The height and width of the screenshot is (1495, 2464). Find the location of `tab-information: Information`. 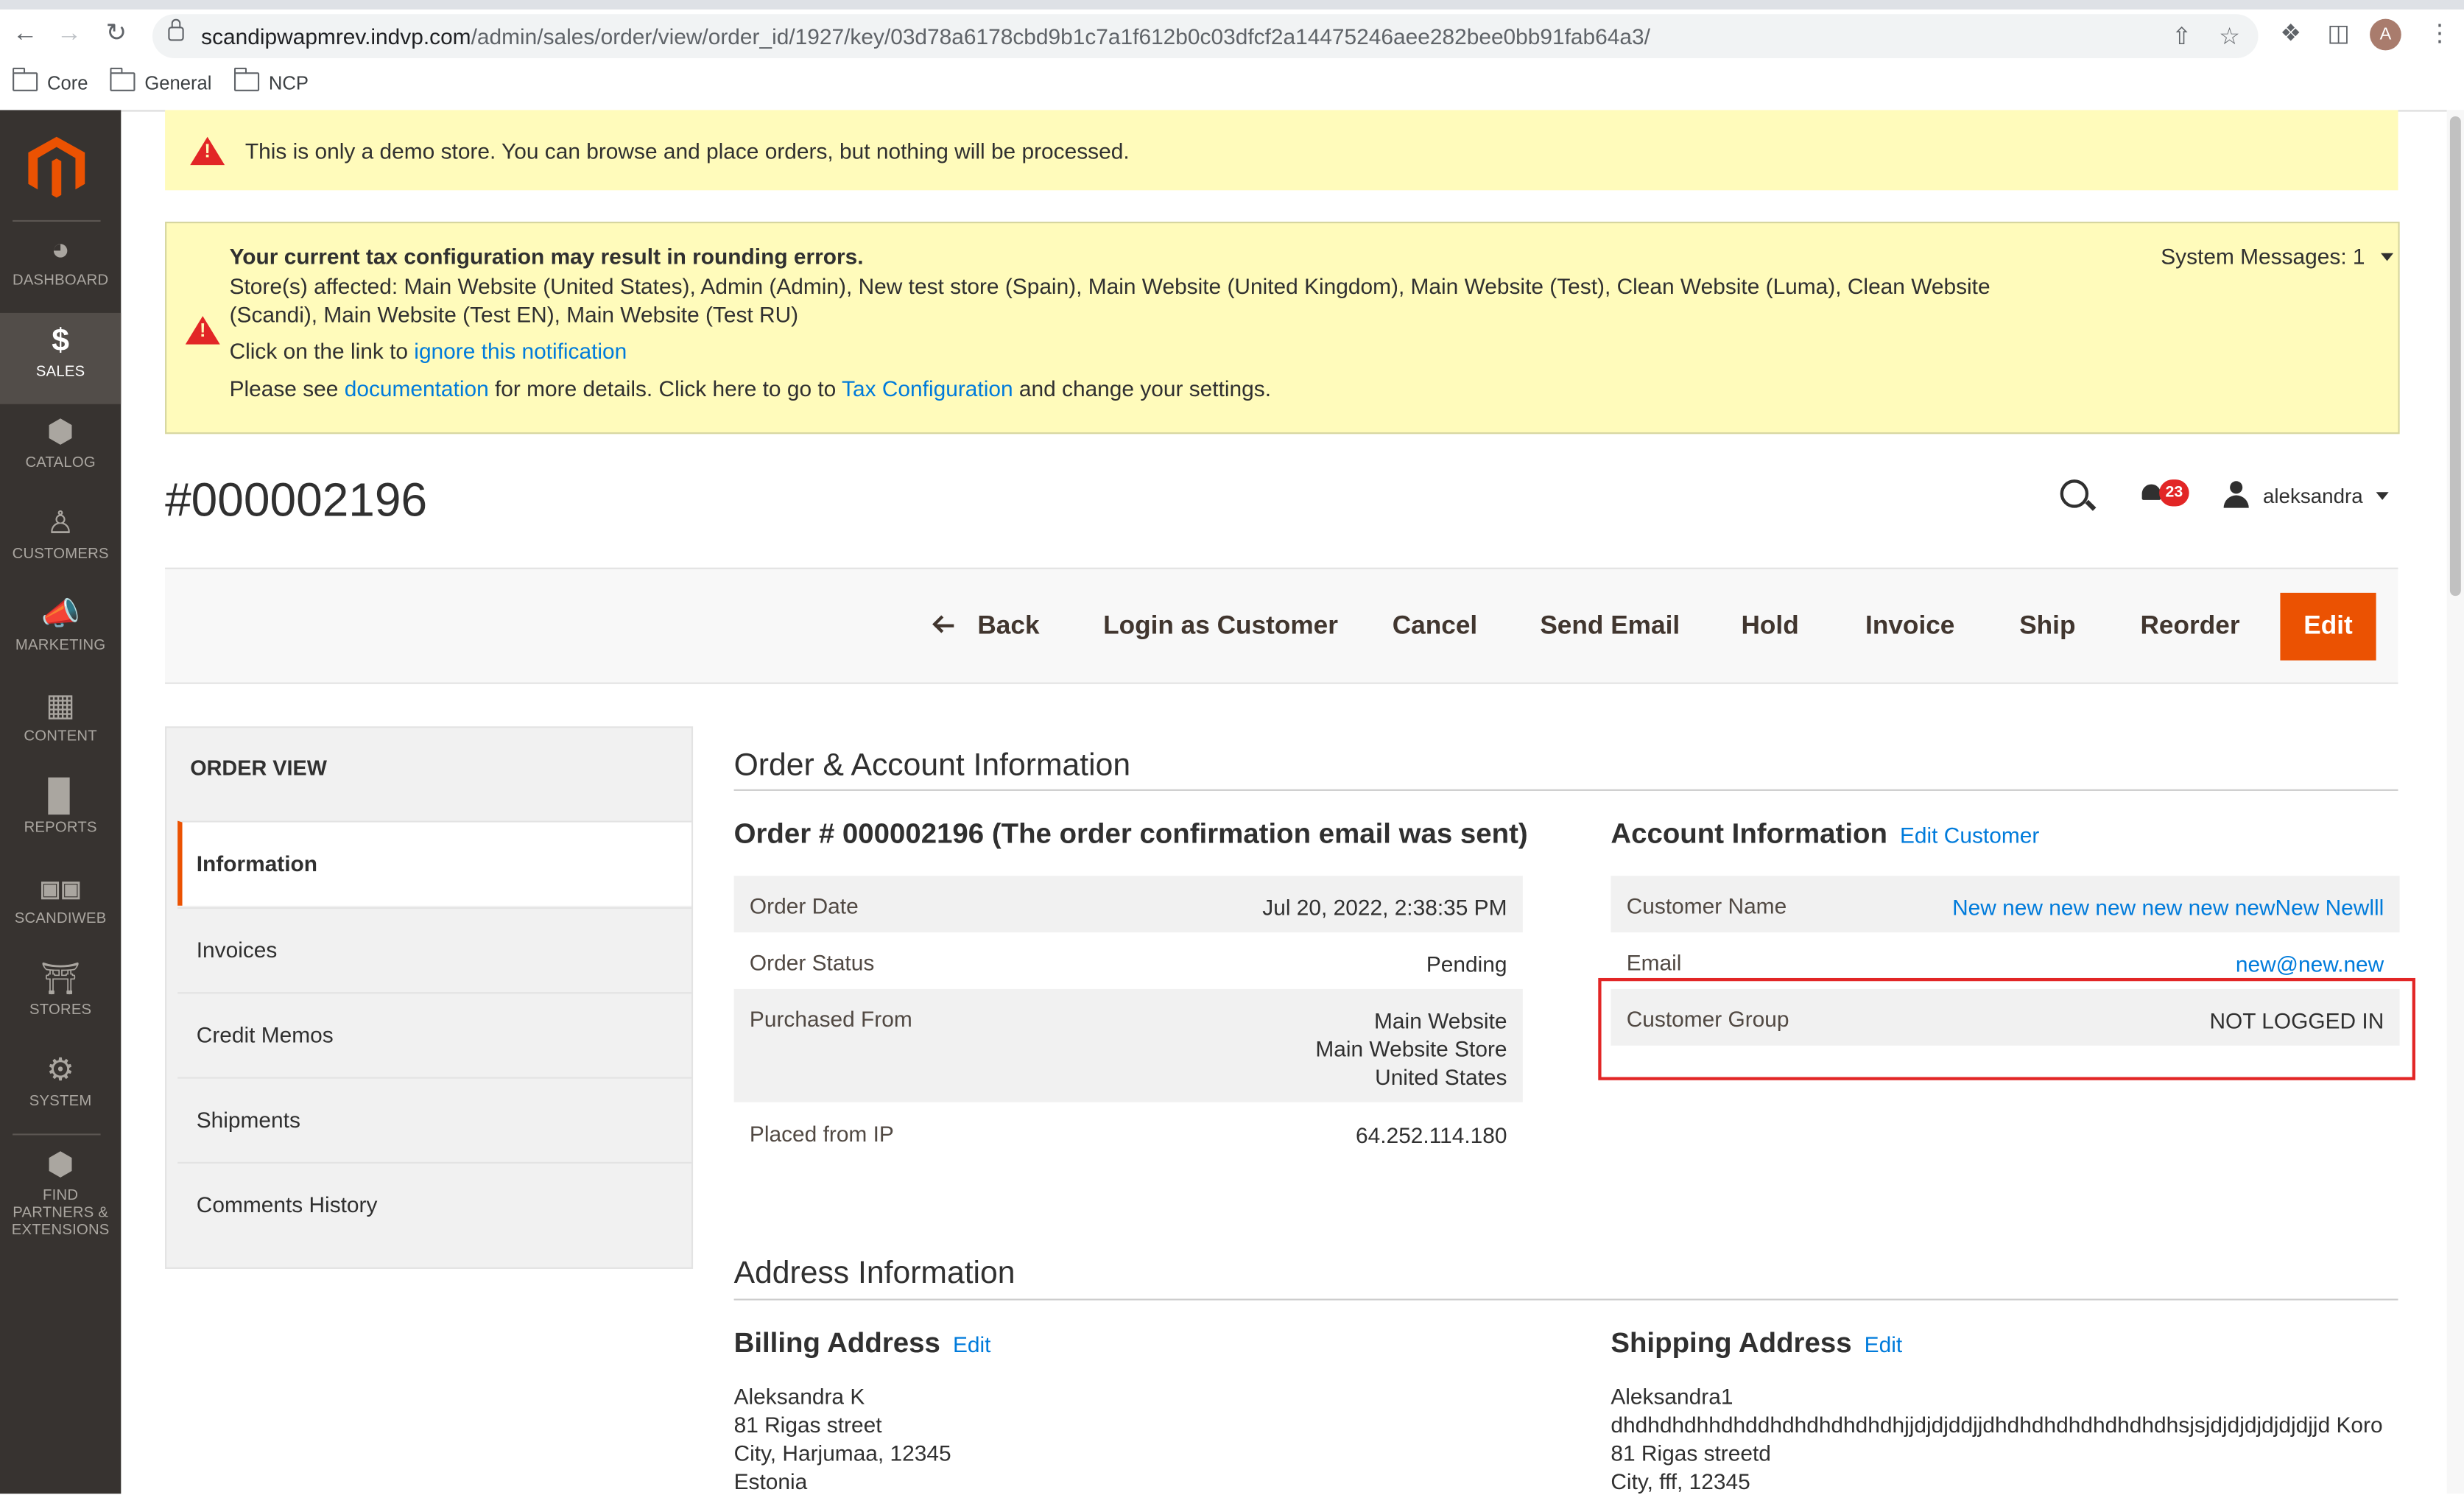

tab-information: Information is located at coordinates (434, 863).